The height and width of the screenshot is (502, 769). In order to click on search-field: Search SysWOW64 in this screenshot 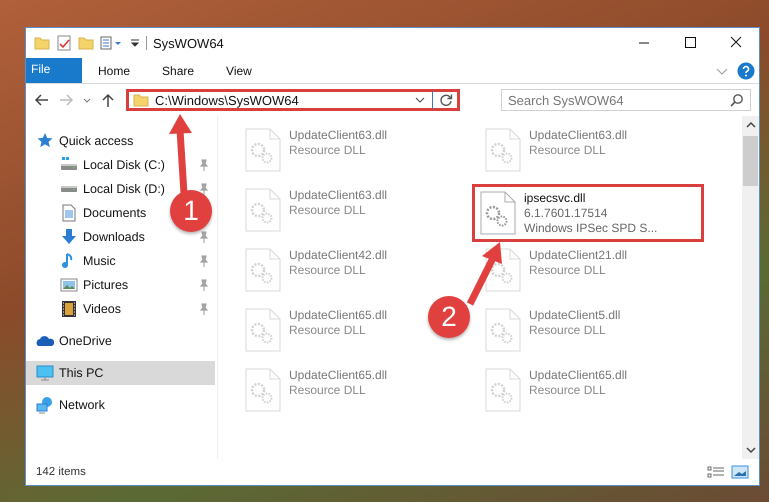, I will do `click(626, 100)`.